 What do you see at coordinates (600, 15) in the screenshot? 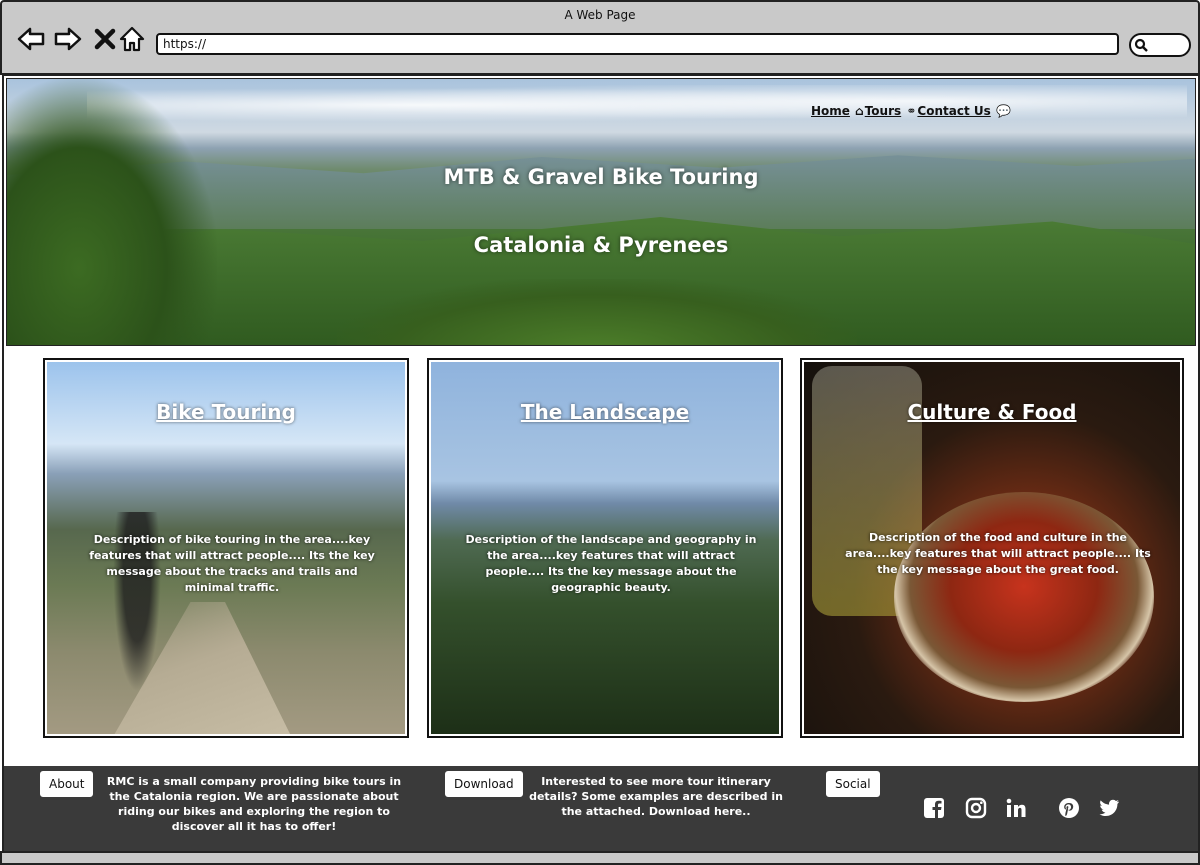
I see `window-title: A Web Page` at bounding box center [600, 15].